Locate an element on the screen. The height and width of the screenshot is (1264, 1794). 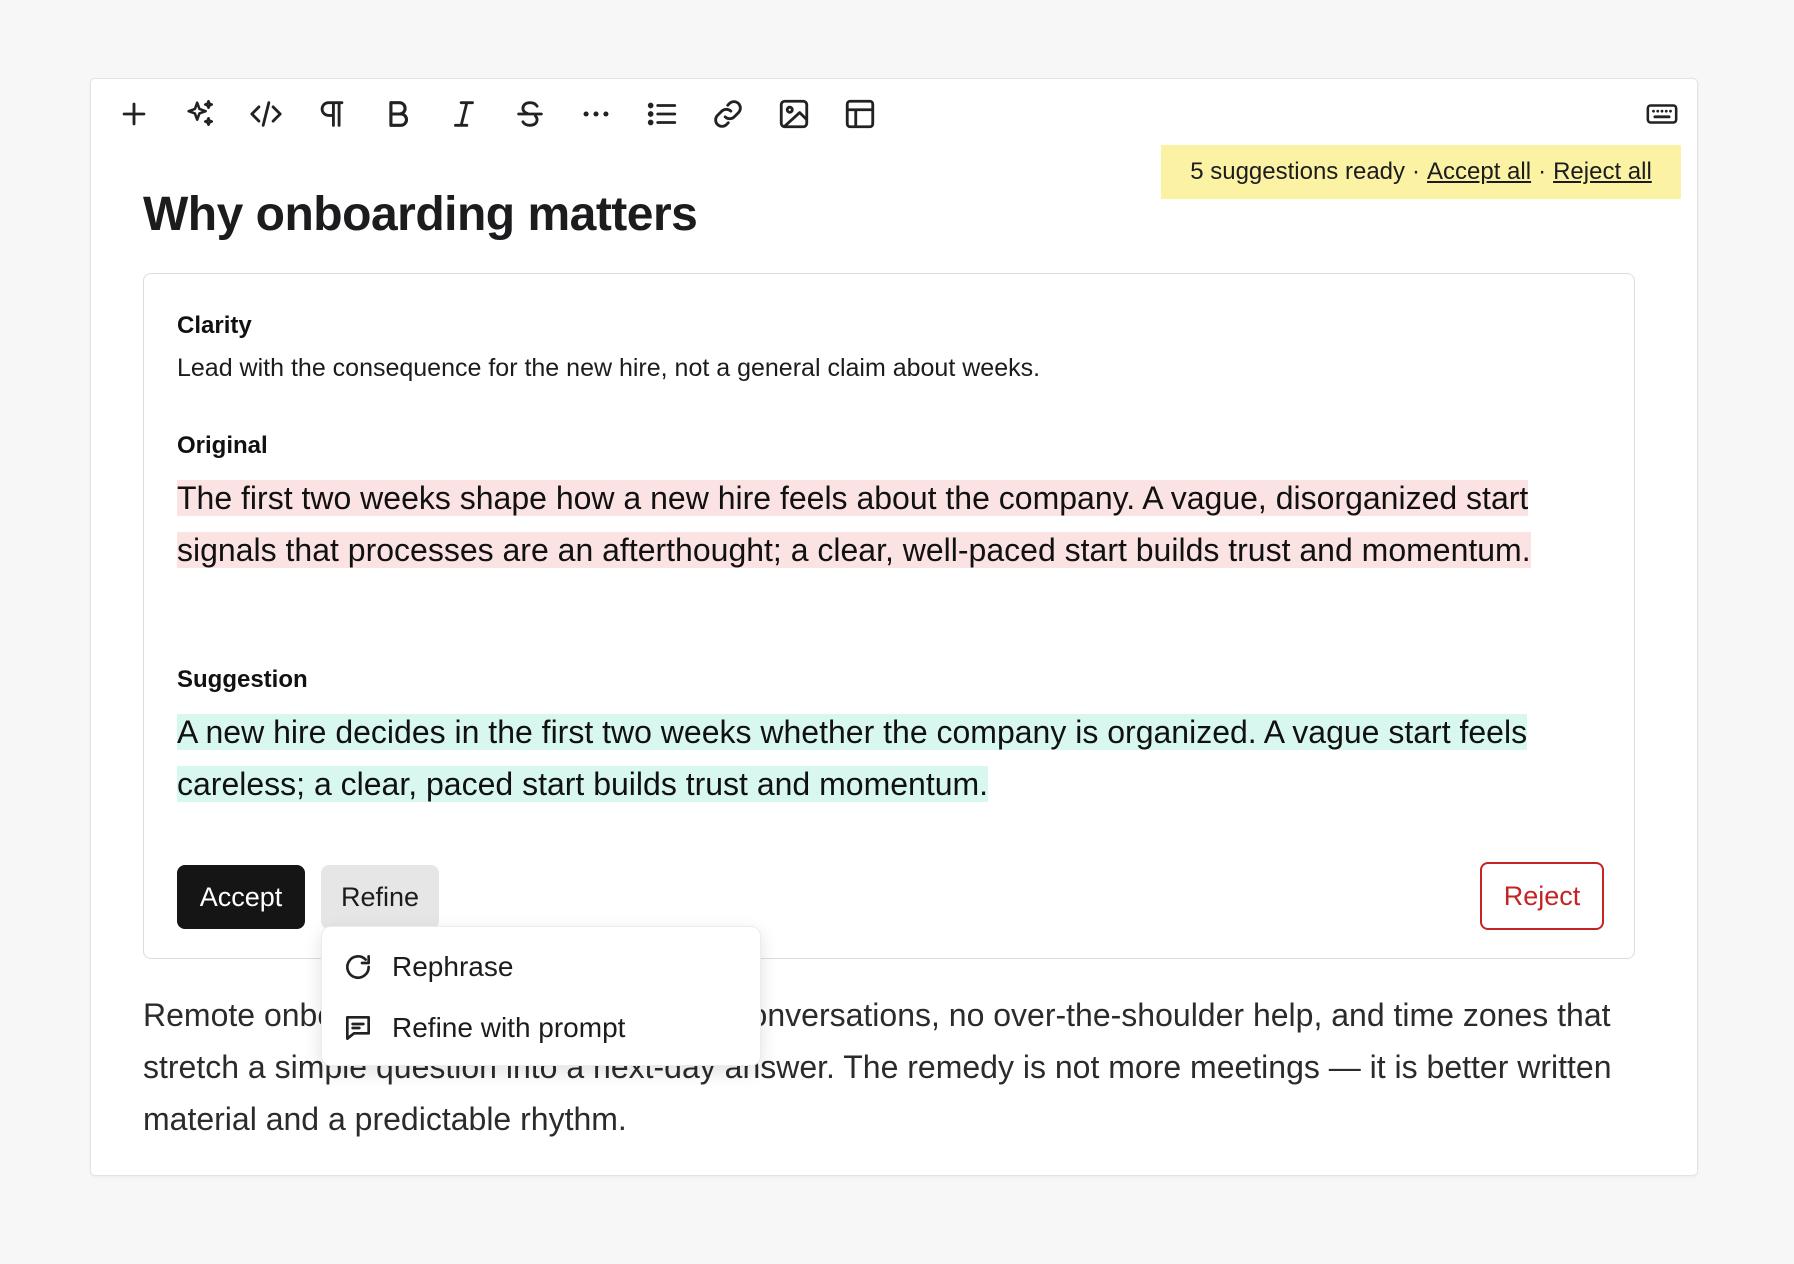
link-icon is located at coordinates (728, 114).